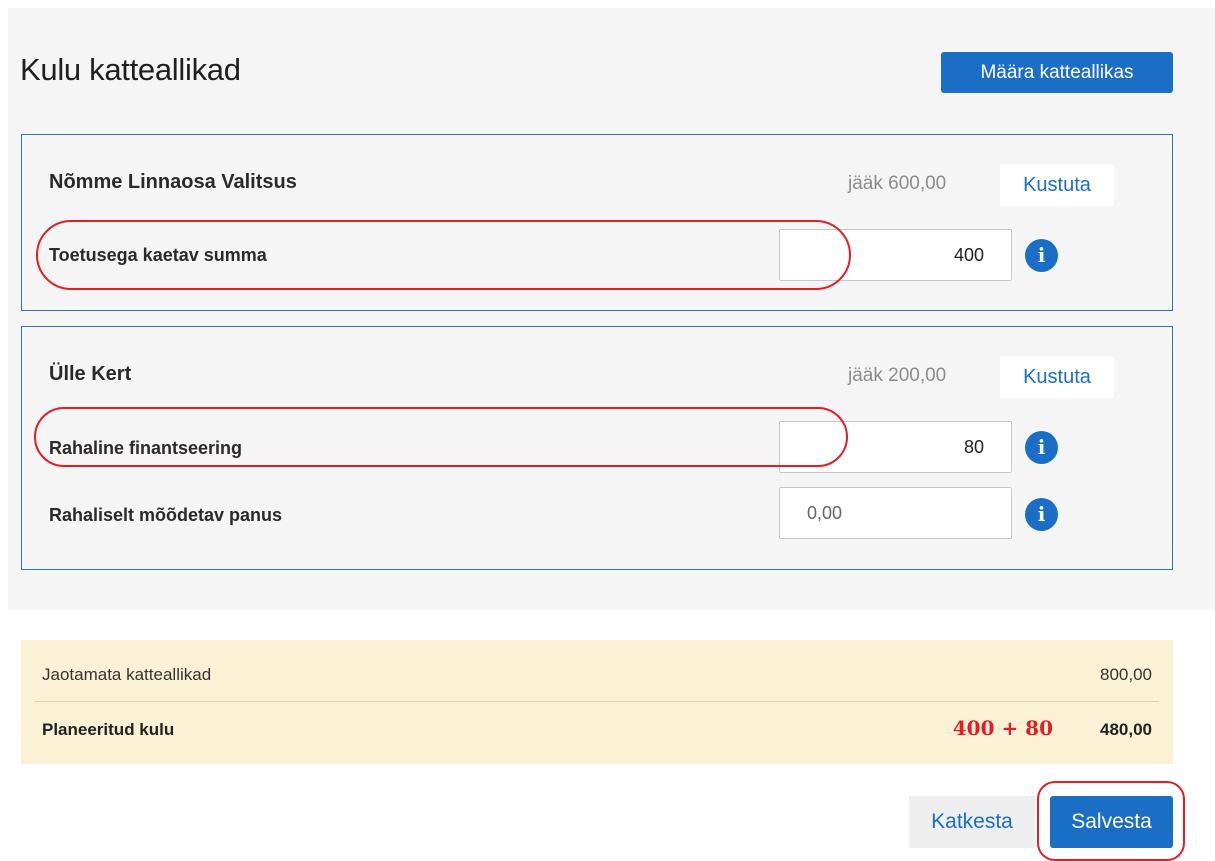 This screenshot has width=1215, height=861. Describe the element at coordinates (1111, 822) in the screenshot. I see `save-button: Salvesta` at that location.